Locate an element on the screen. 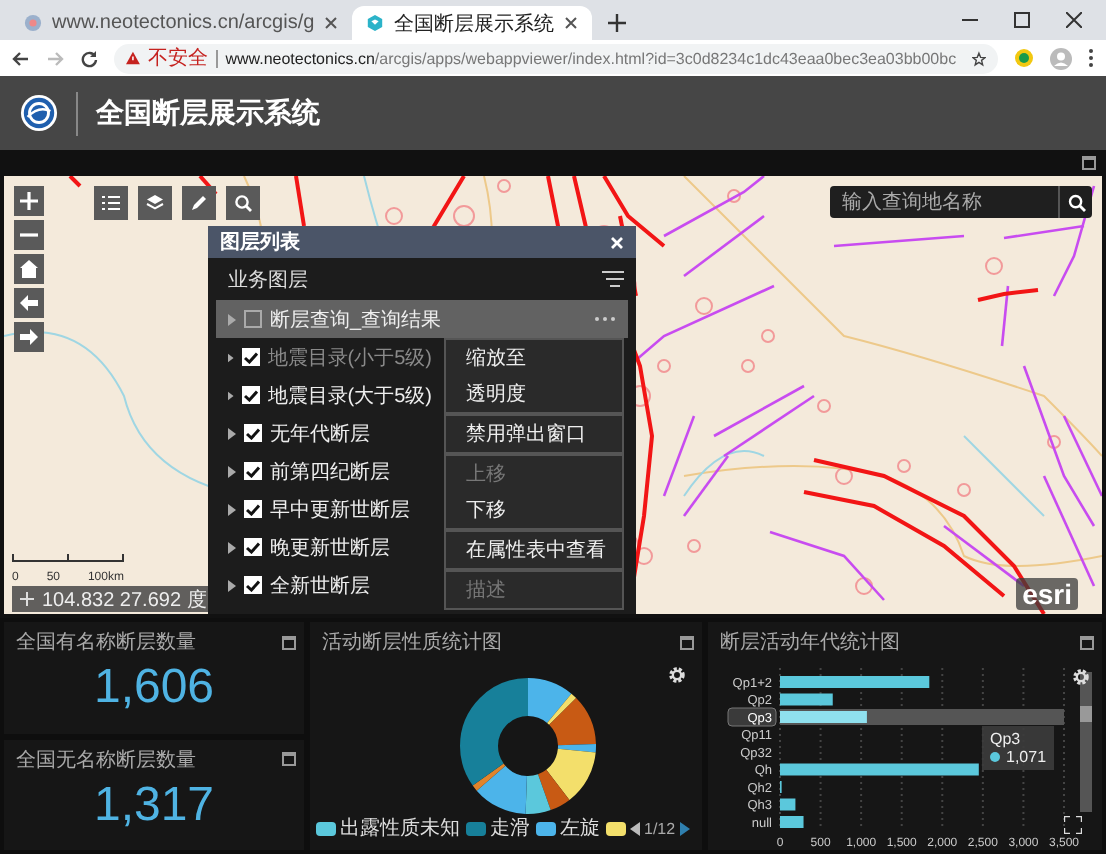  card-title: 活动断层性质统计图 is located at coordinates (412, 642).